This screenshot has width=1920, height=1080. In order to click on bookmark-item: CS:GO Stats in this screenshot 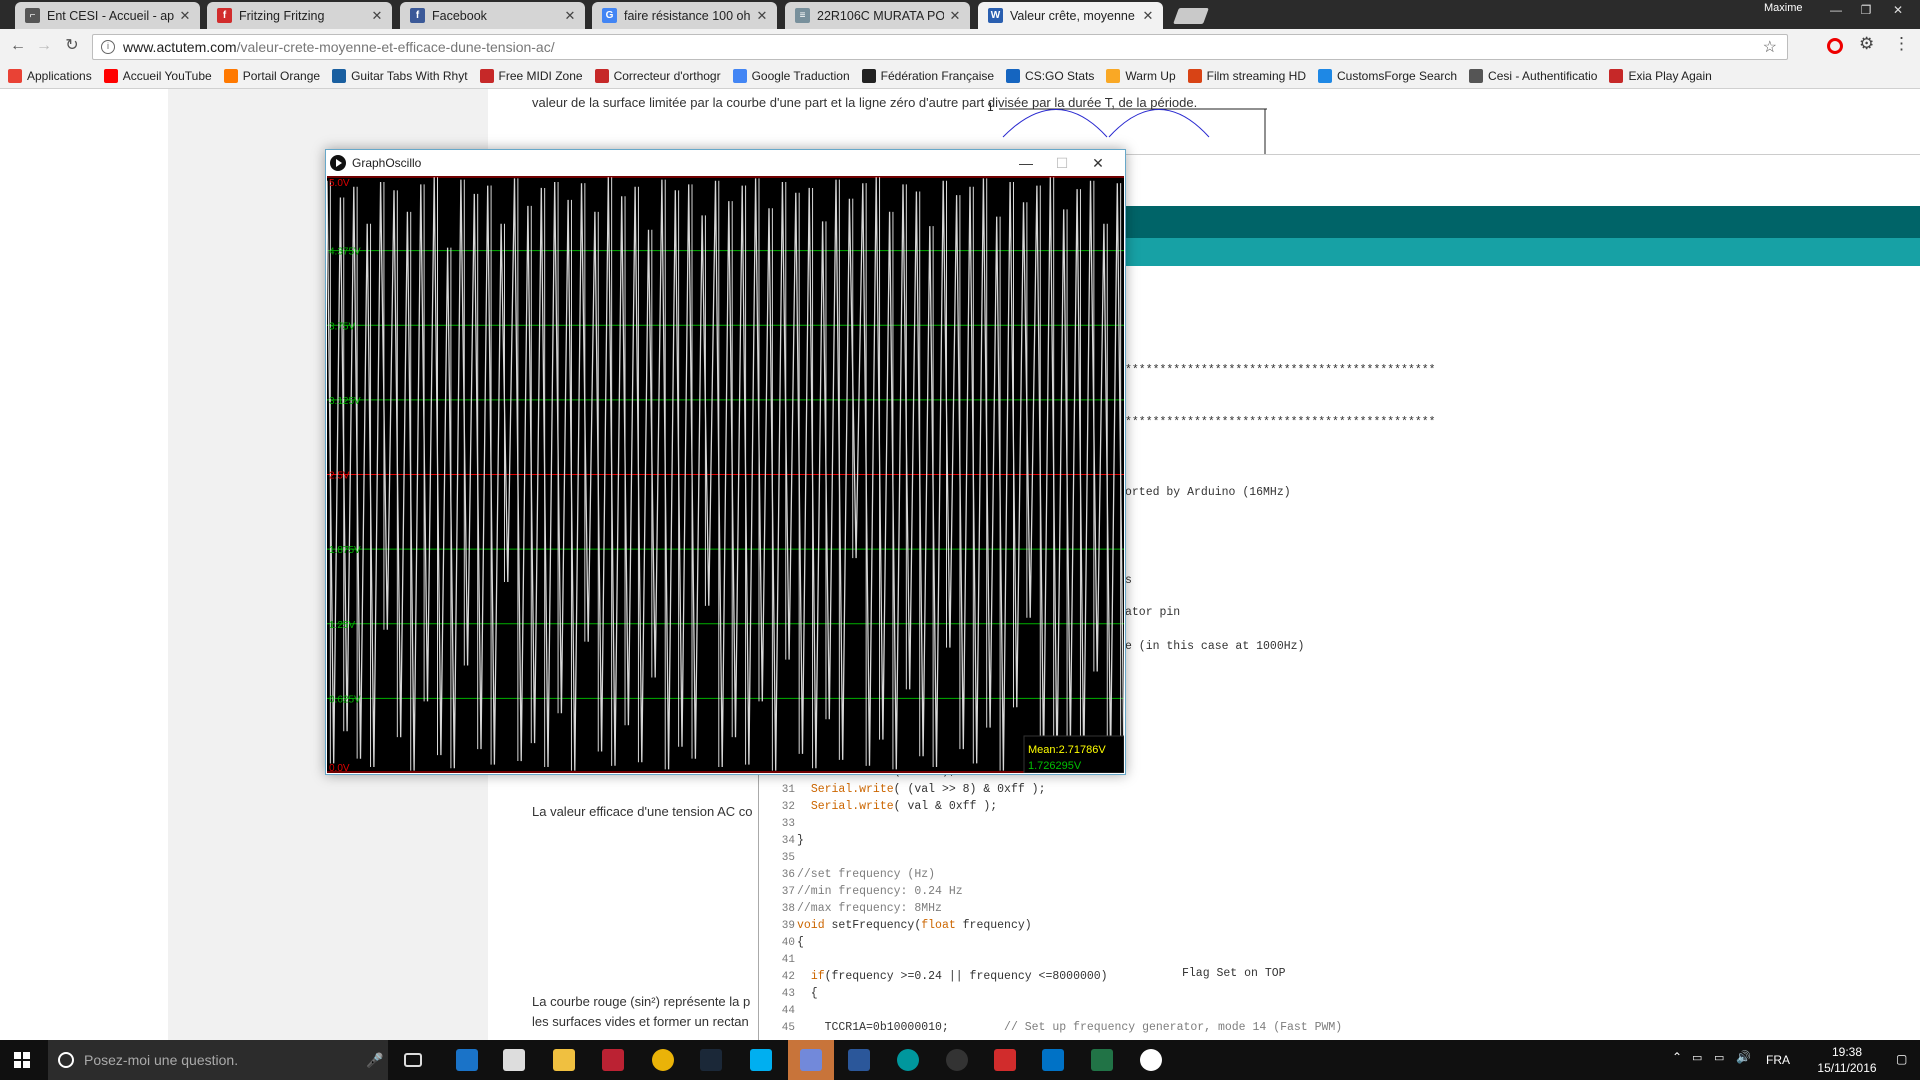, I will do `click(1050, 76)`.